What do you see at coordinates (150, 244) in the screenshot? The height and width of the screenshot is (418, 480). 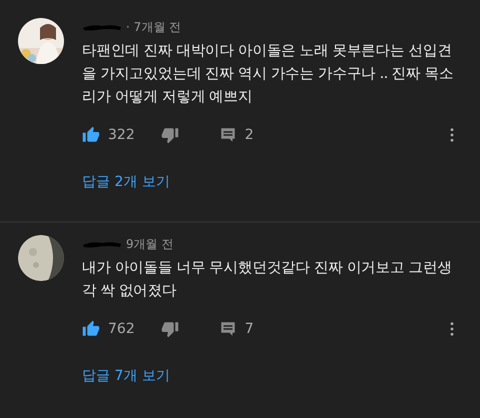 I see `comment-time: 9개월 전` at bounding box center [150, 244].